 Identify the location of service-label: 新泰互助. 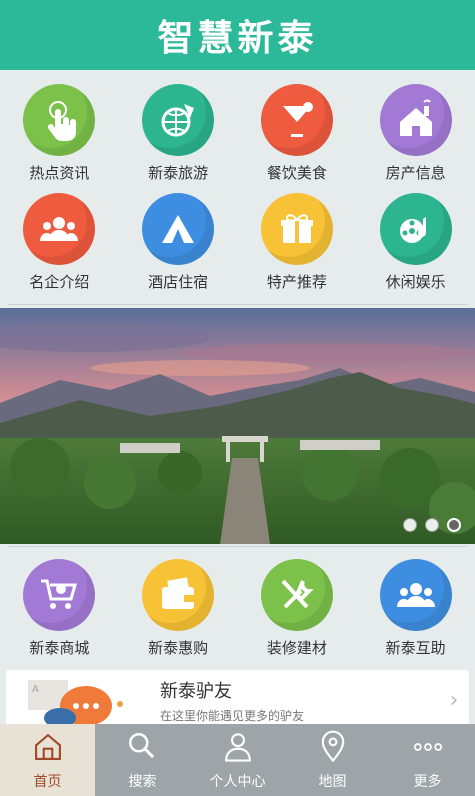
(415, 648).